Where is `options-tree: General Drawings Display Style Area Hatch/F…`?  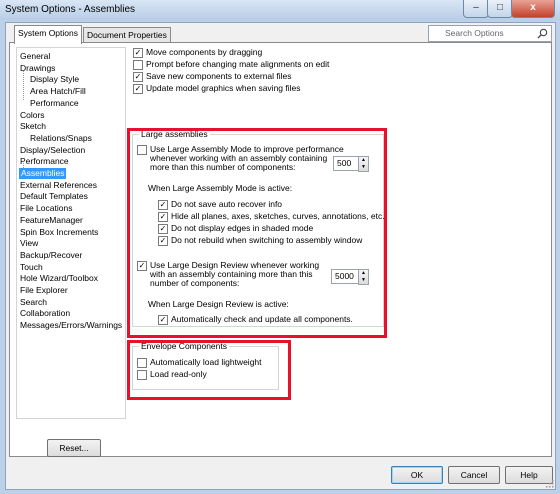
options-tree: General Drawings Display Style Area Hatch/F… is located at coordinates (71, 233).